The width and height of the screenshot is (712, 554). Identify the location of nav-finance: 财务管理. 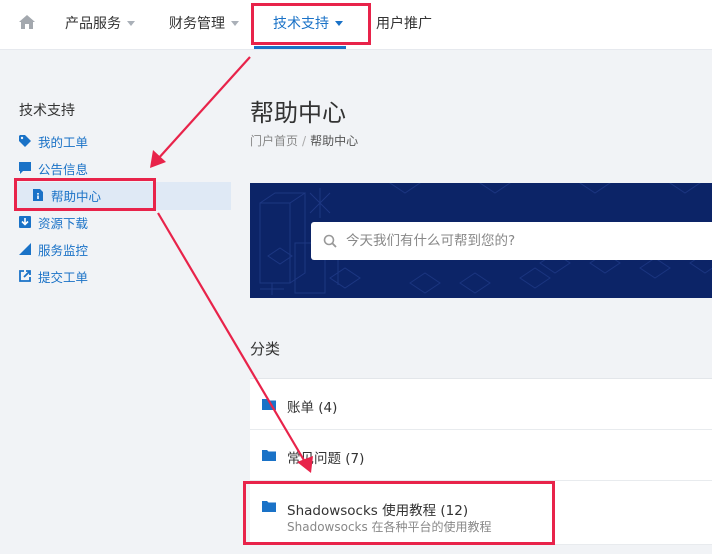
(204, 23).